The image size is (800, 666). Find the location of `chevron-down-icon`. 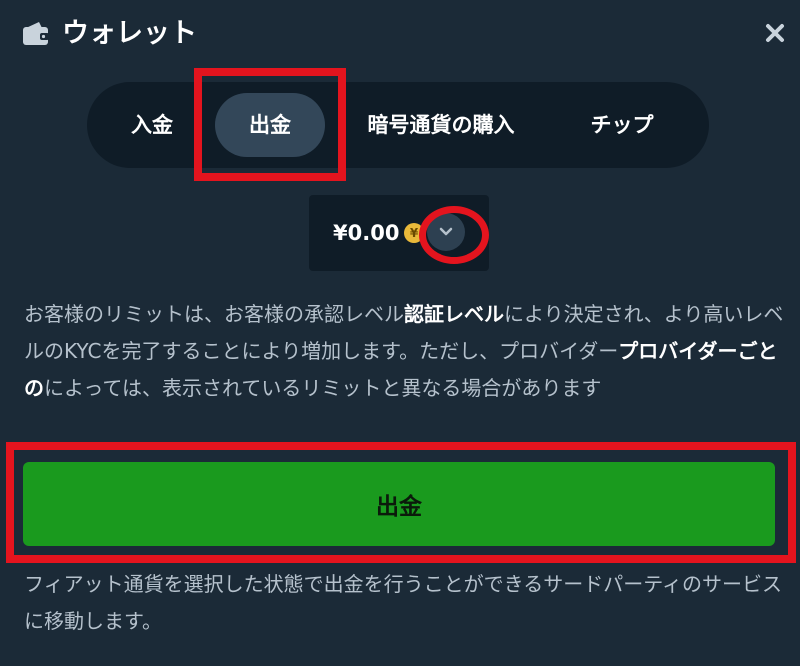

chevron-down-icon is located at coordinates (446, 231).